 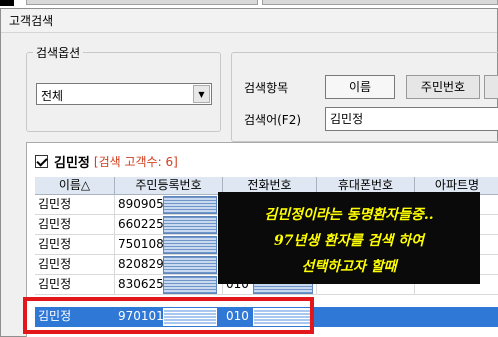 I want to click on cell-mobile, so click(x=366, y=317).